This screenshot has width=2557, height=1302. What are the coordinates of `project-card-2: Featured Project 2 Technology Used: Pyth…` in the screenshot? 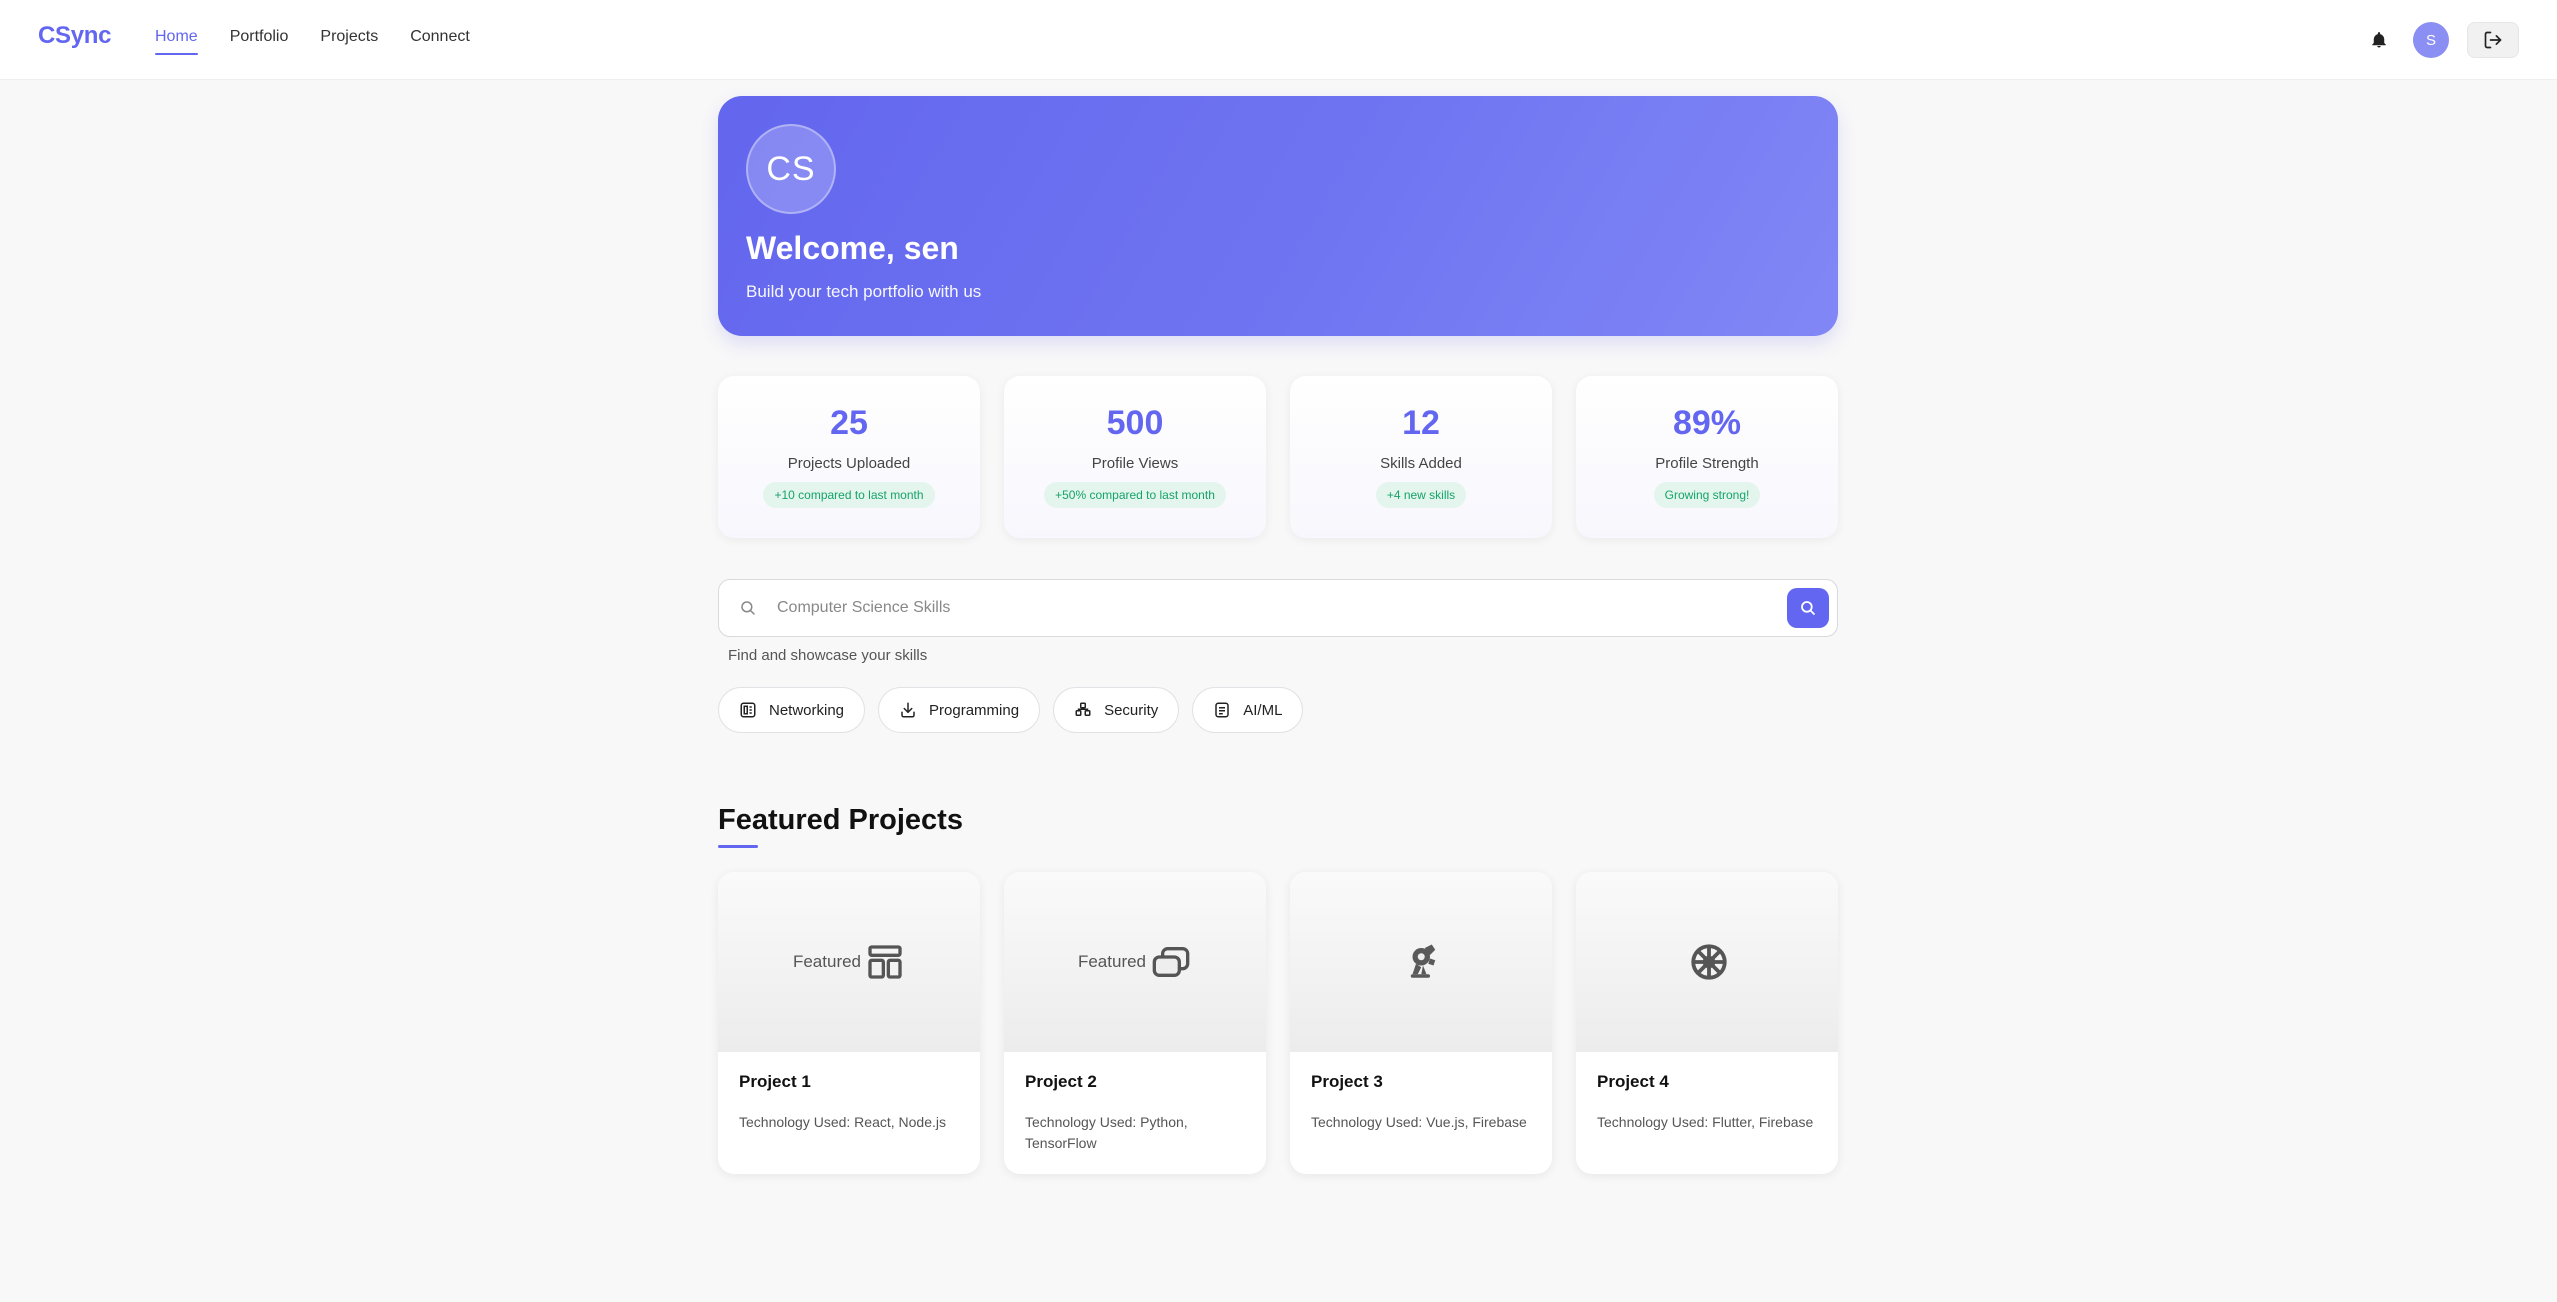 It's located at (1135, 1023).